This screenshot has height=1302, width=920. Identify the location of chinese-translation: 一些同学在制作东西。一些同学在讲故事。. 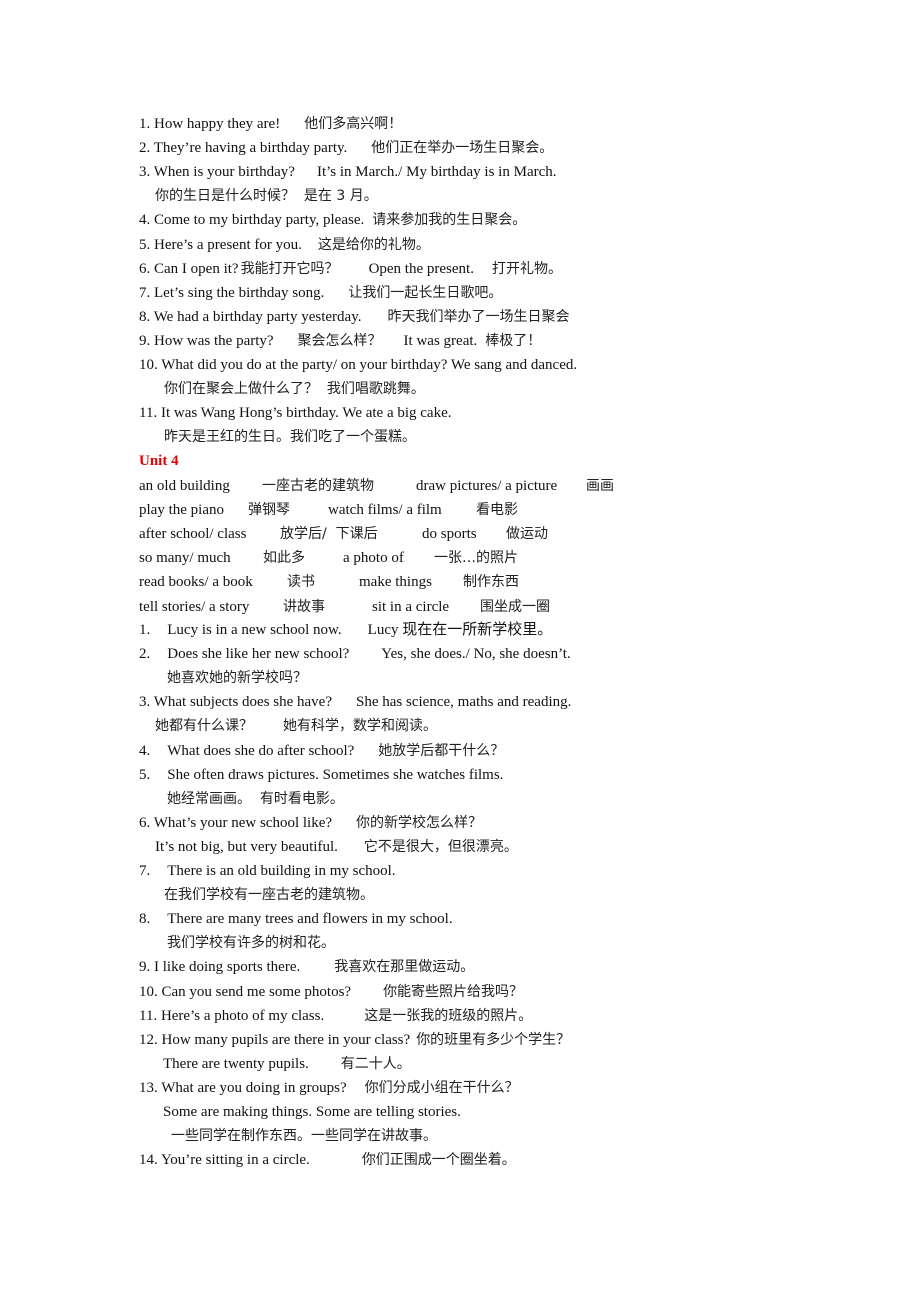
(304, 1136).